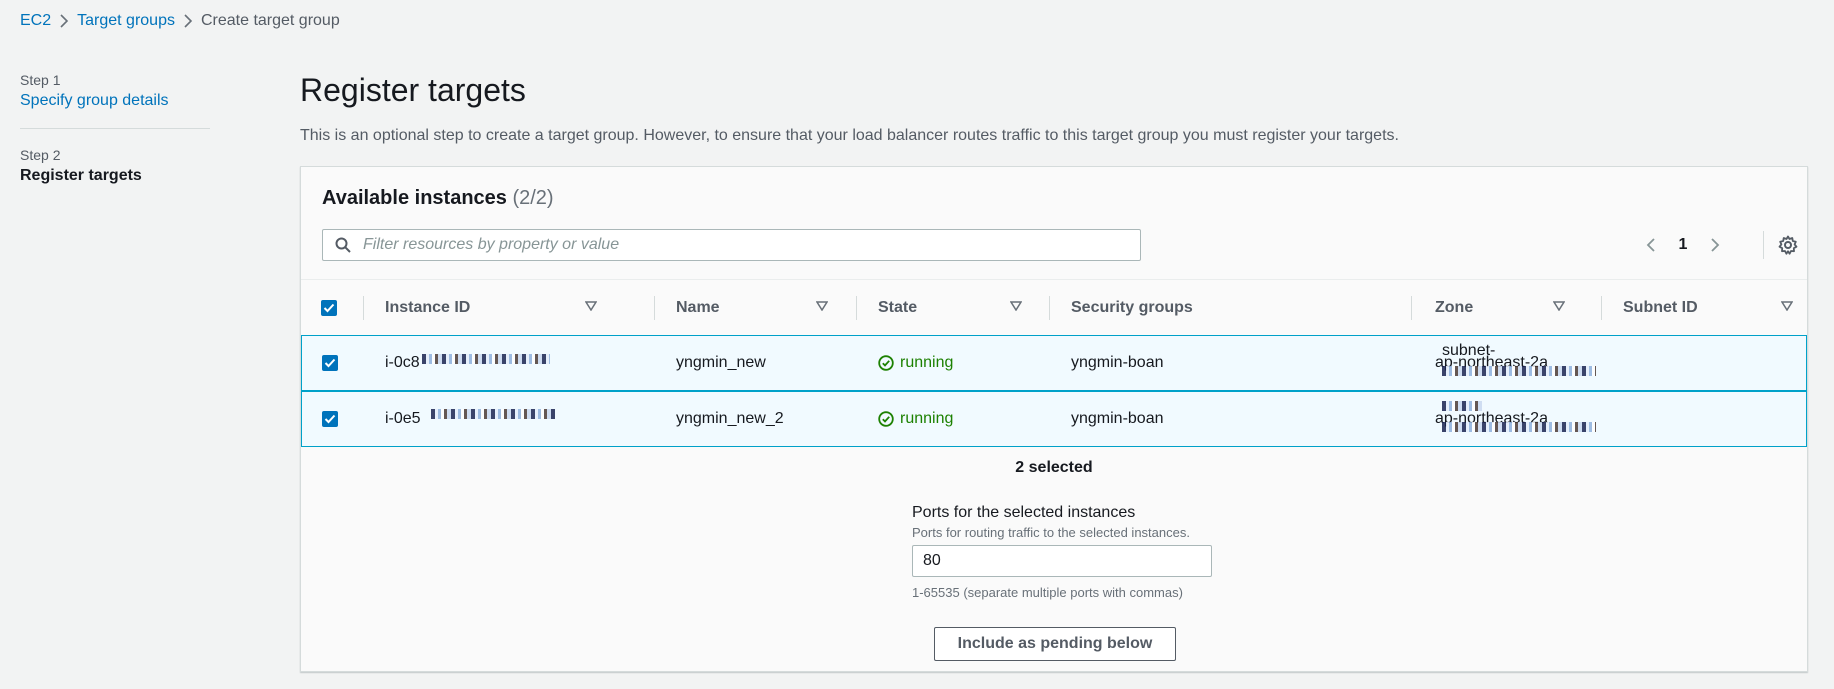 The width and height of the screenshot is (1834, 689). What do you see at coordinates (270, 20) in the screenshot?
I see `breadcrumb-current: Create target group` at bounding box center [270, 20].